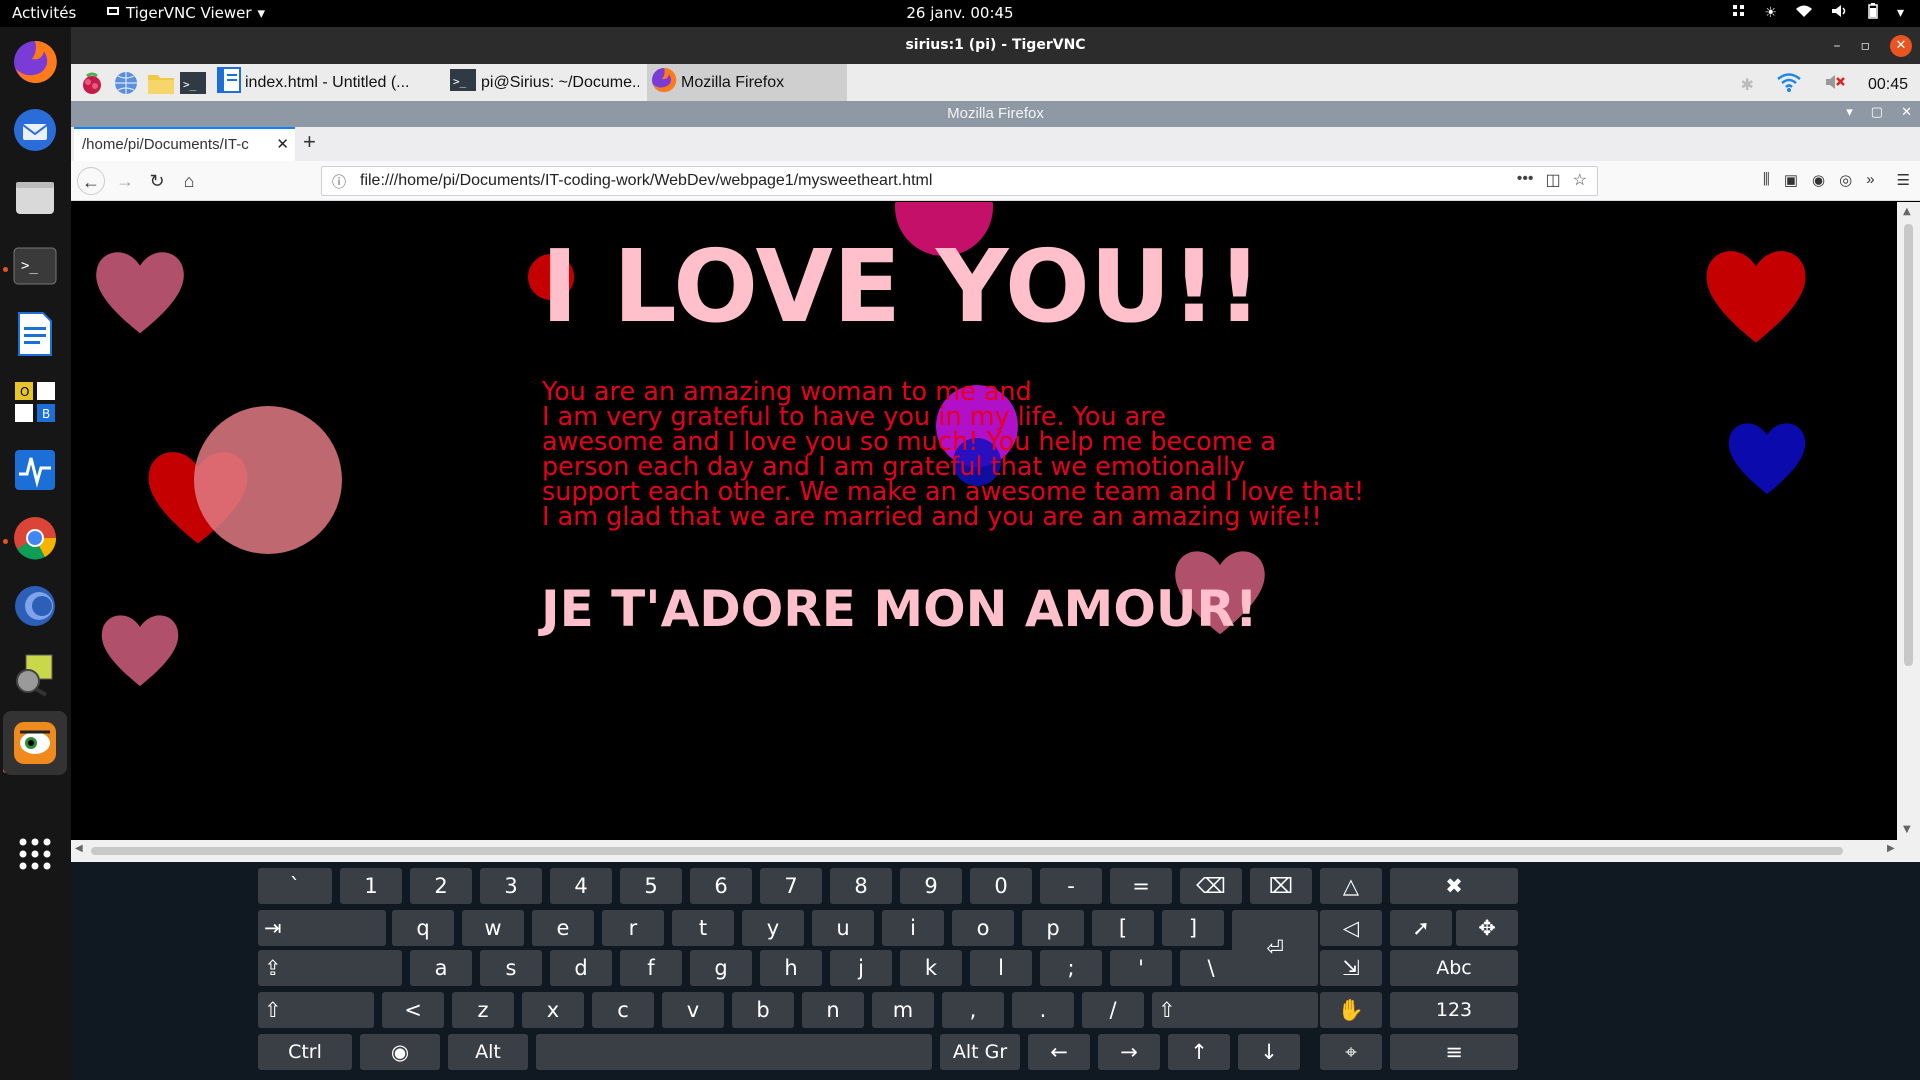 The image size is (1920, 1080). Describe the element at coordinates (1903, 180) in the screenshot. I see `hamburger-menu-icon: ☰` at that location.